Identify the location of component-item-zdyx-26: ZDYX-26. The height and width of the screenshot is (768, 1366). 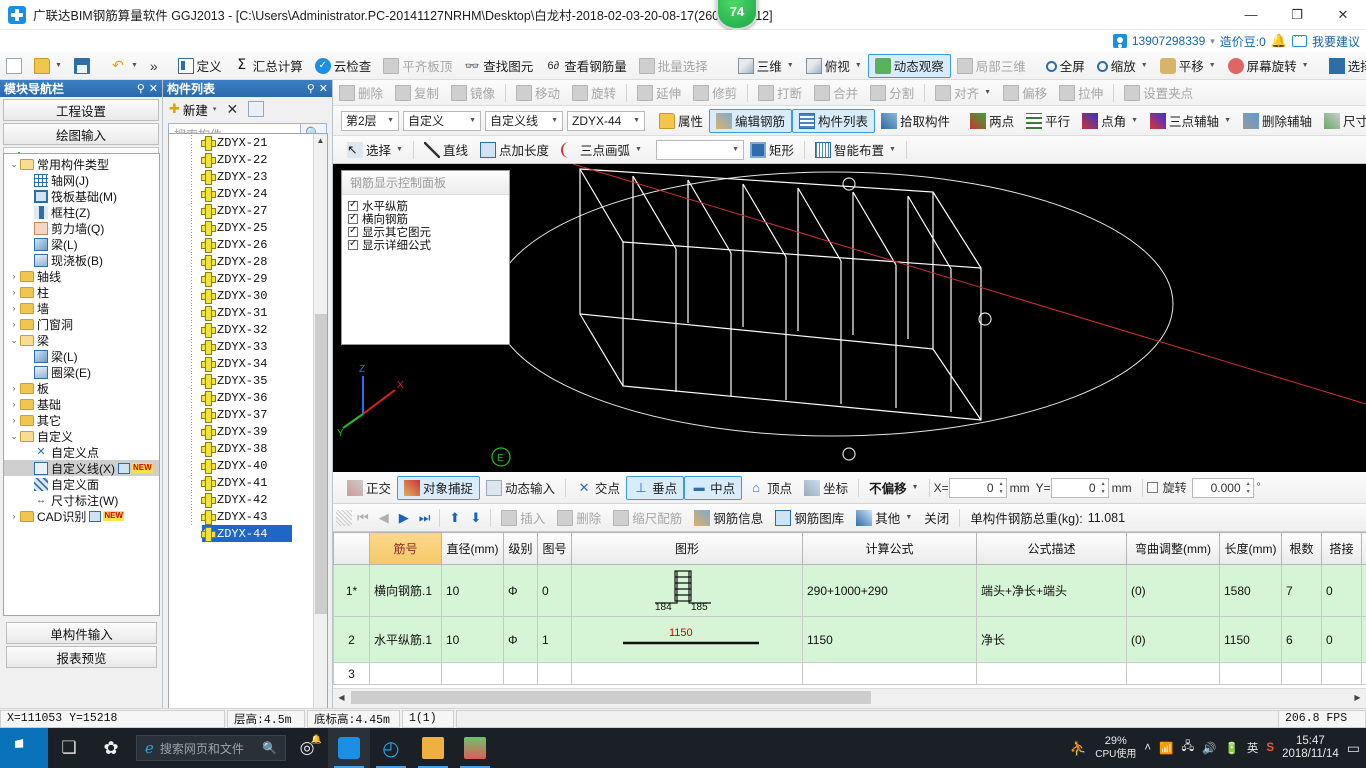
(241, 244).